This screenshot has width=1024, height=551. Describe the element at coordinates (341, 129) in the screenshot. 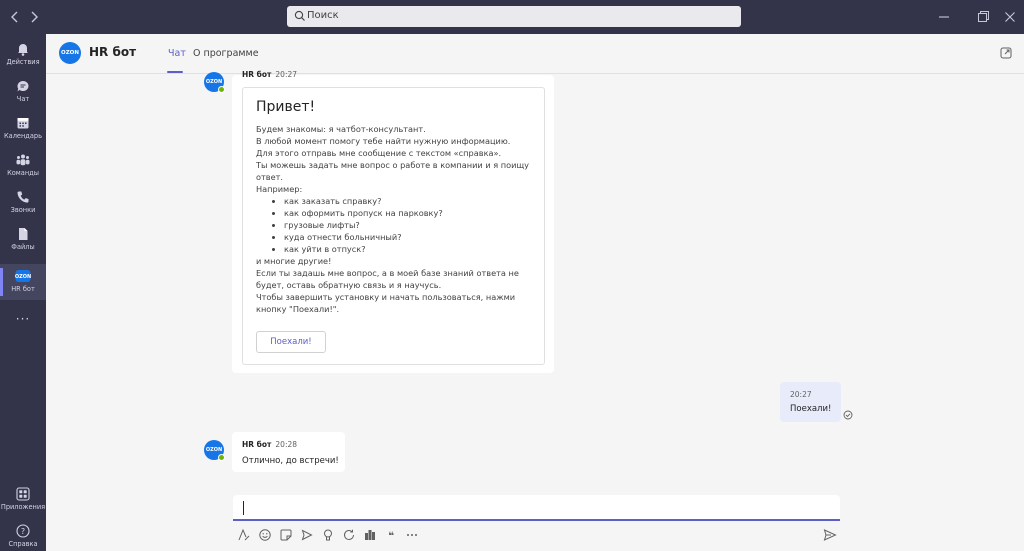

I see `card-text: Будем знакомы: я чатбот-консультант.` at that location.